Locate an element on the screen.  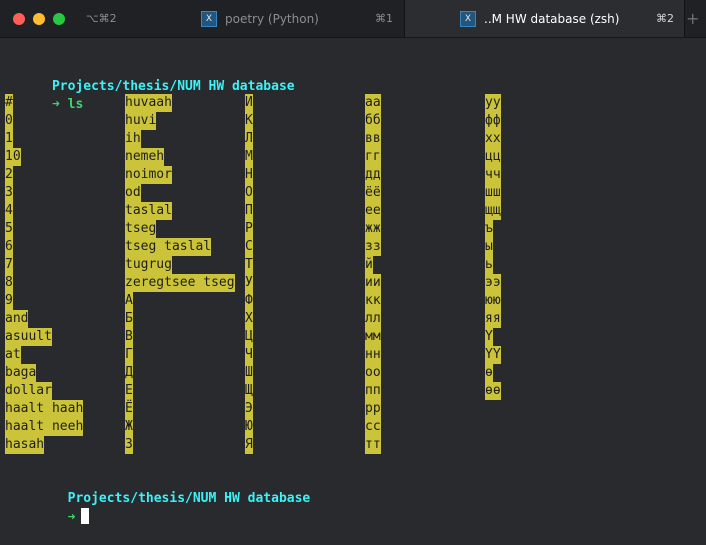
directory-entry: ёё is located at coordinates (373, 193).